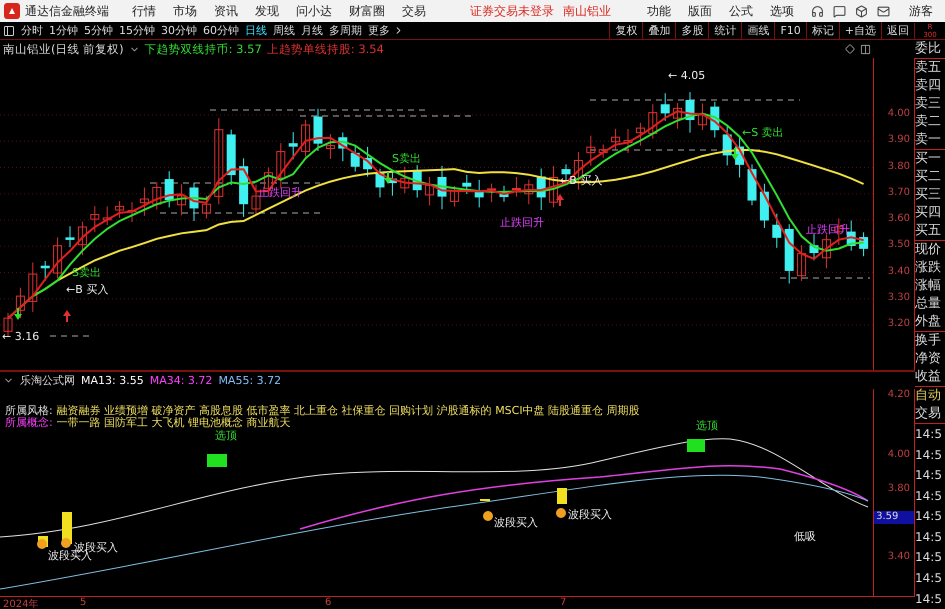  Describe the element at coordinates (185, 11) in the screenshot. I see `menu-item: 市场` at that location.